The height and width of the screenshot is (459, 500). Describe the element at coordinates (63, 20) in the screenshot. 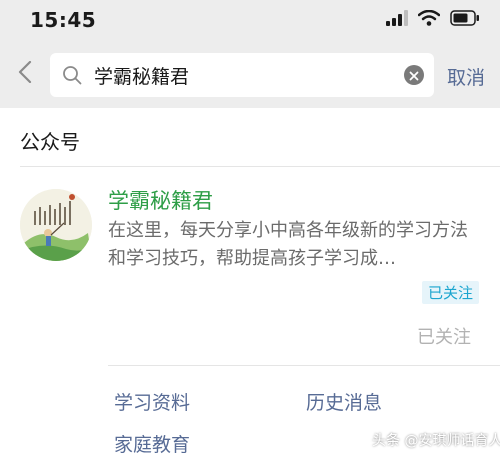

I see `status-time: 15:45` at that location.